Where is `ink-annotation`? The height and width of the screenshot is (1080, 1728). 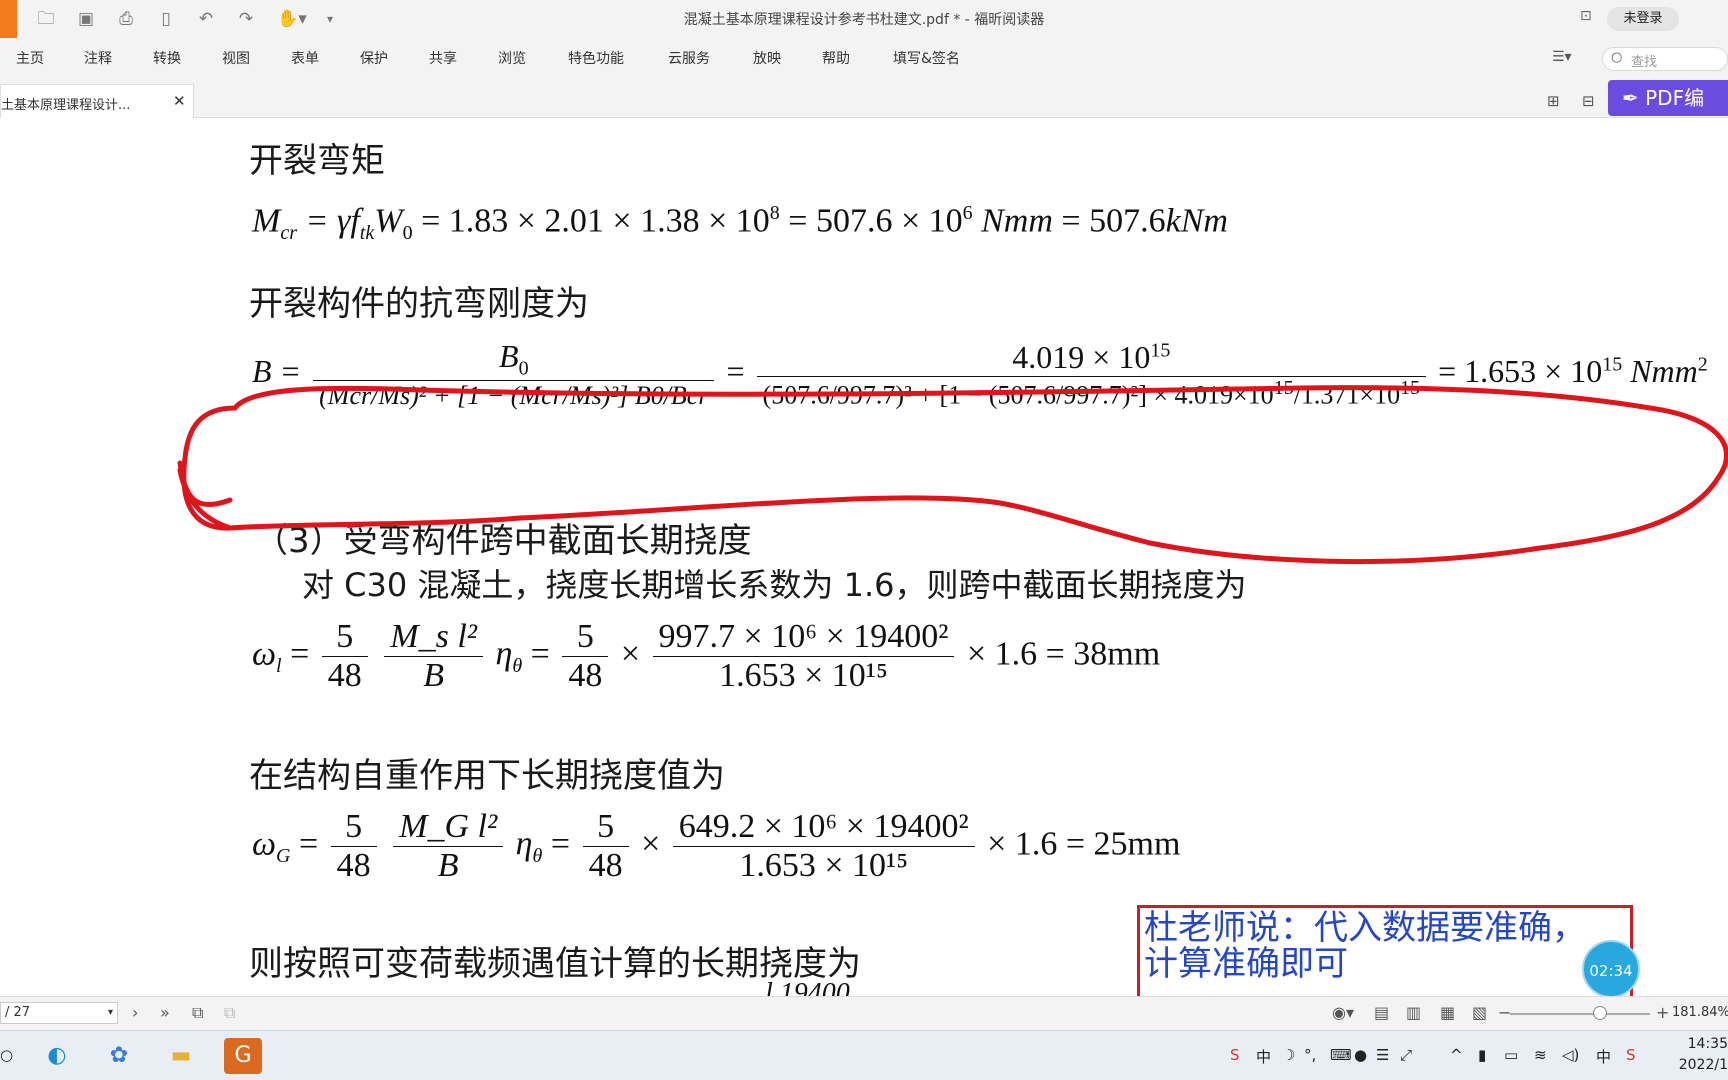
ink-annotation is located at coordinates (952, 475).